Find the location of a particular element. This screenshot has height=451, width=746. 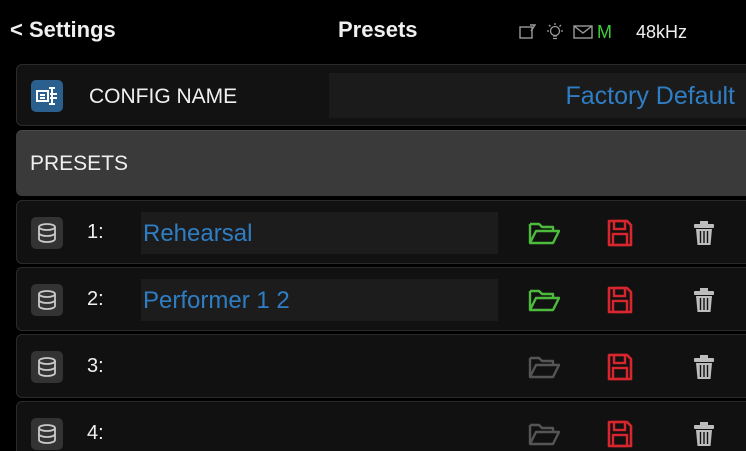

config-name-label: CONFIG NAME is located at coordinates (163, 96).